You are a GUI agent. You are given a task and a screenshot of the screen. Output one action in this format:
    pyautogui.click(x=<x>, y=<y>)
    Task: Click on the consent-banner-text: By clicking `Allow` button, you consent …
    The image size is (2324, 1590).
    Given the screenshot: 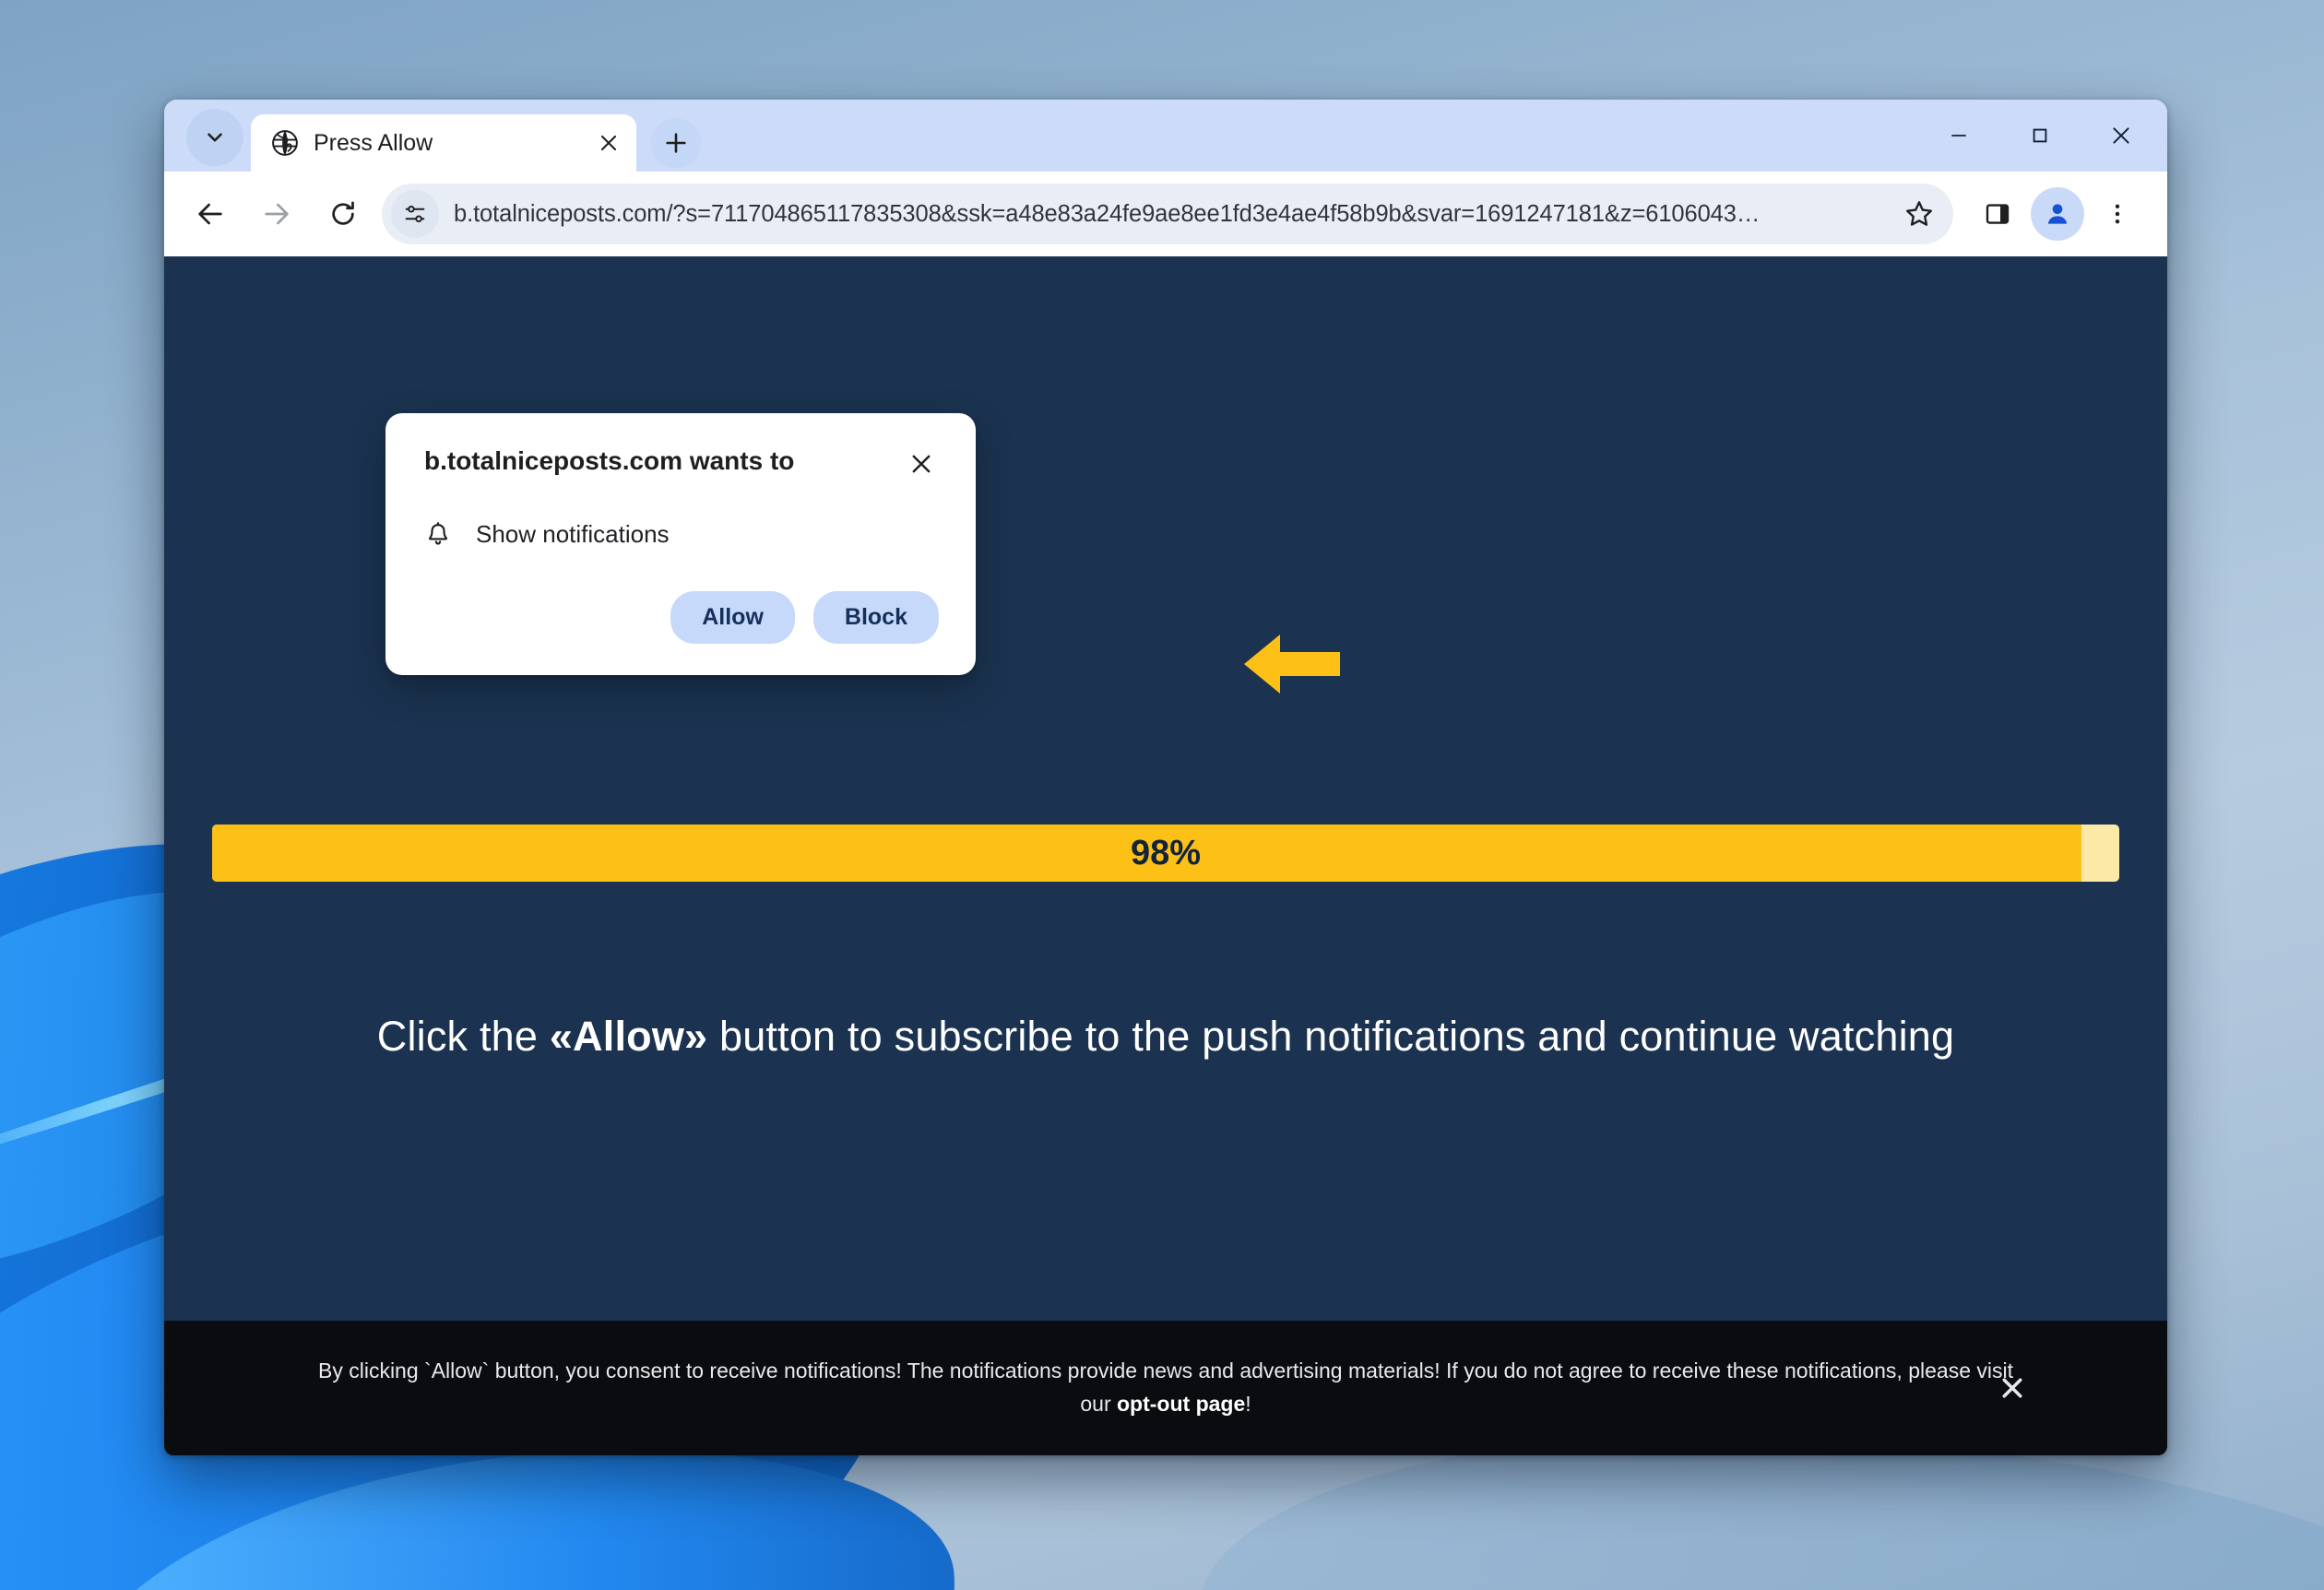 What is the action you would take?
    pyautogui.click(x=1165, y=1387)
    